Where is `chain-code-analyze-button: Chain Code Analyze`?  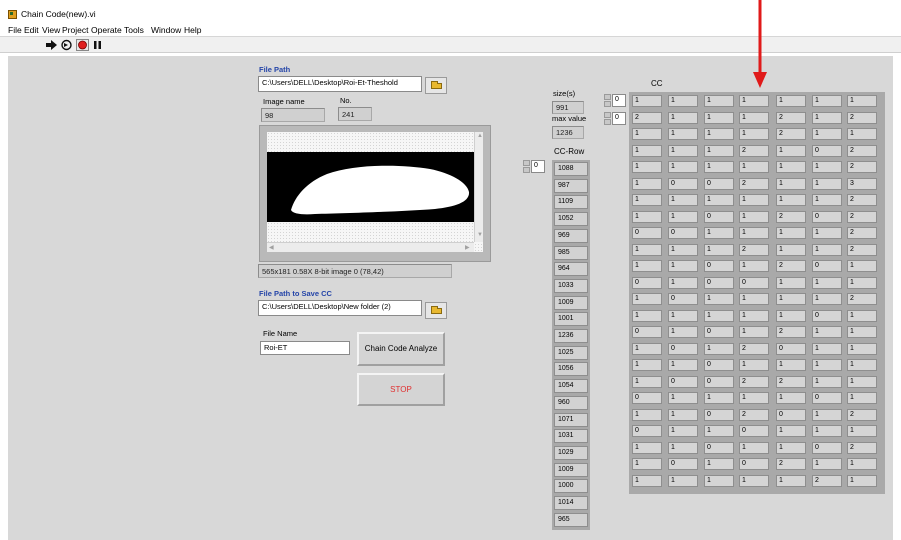
chain-code-analyze-button: Chain Code Analyze is located at coordinates (401, 349).